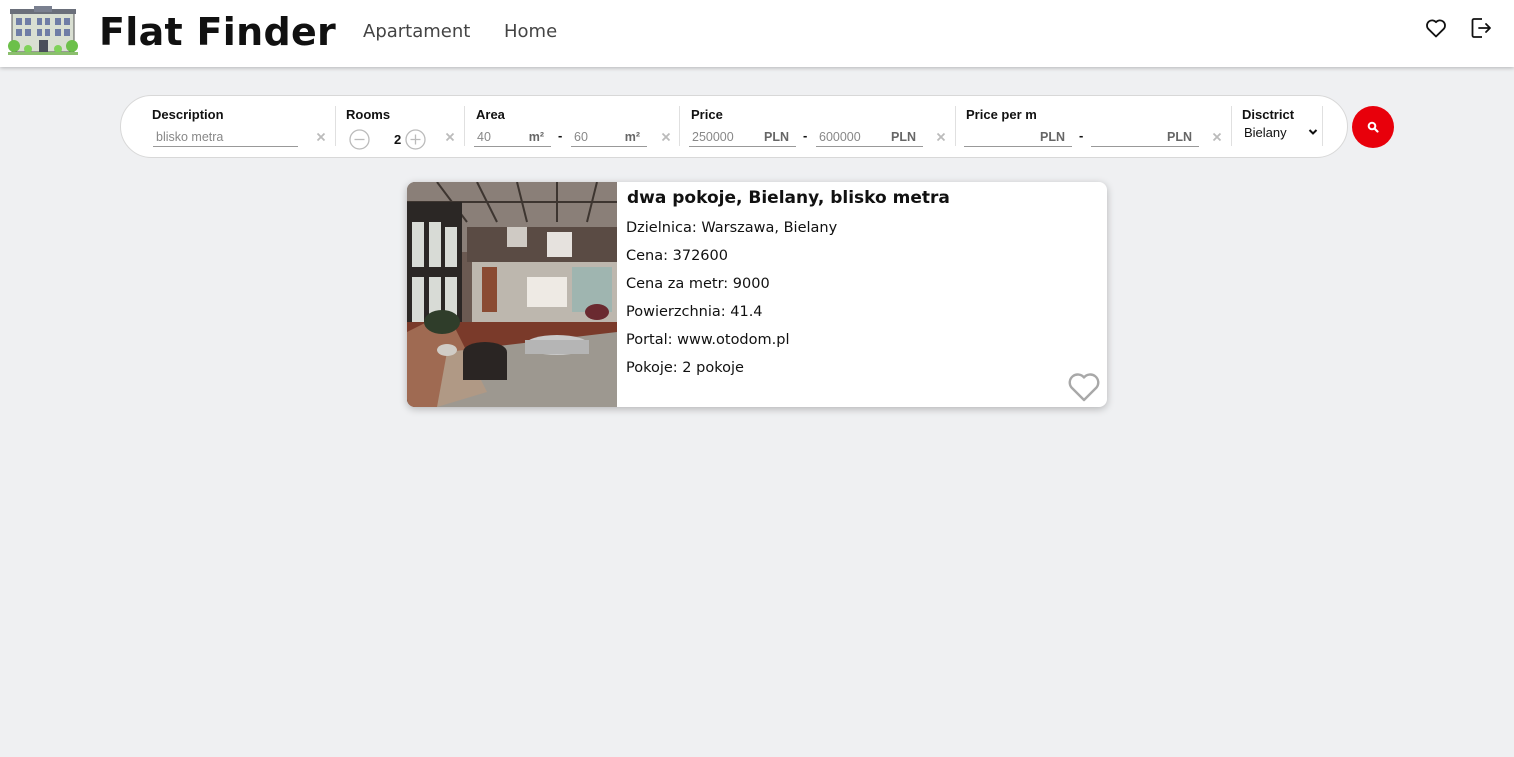  What do you see at coordinates (1313, 132) in the screenshot?
I see `chevron-down-icon` at bounding box center [1313, 132].